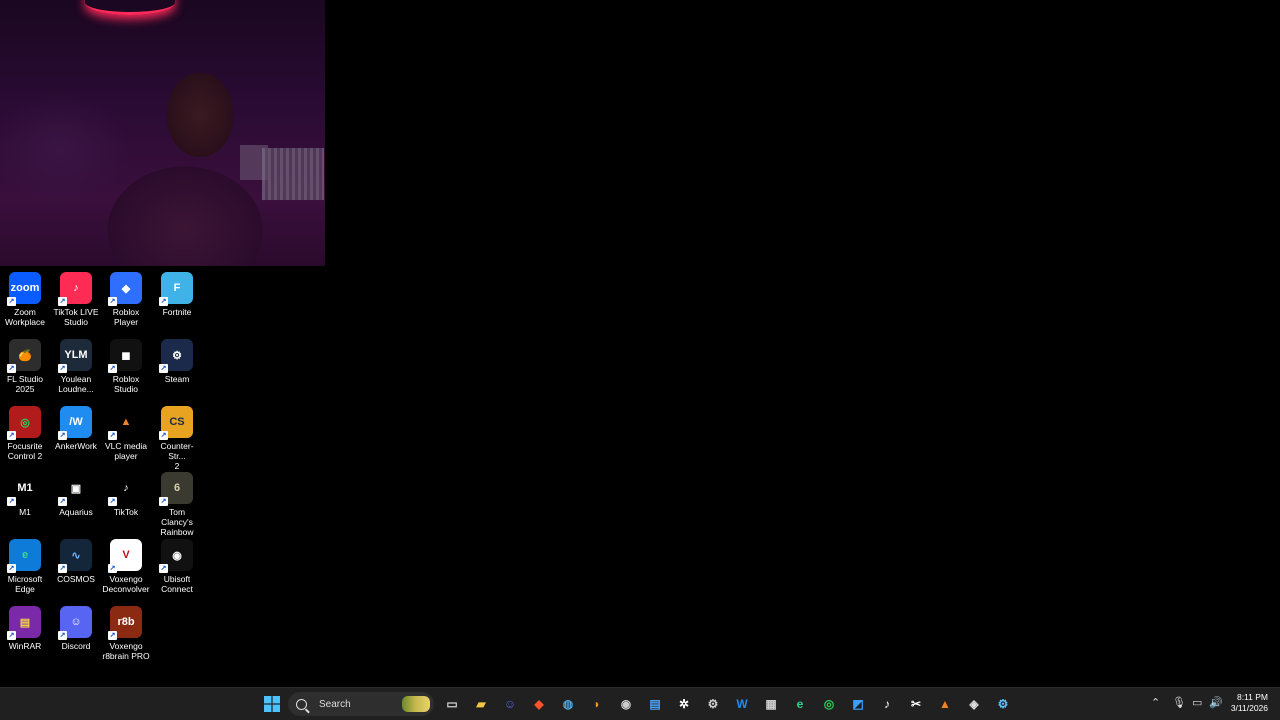 The height and width of the screenshot is (720, 1280). Describe the element at coordinates (126, 298) in the screenshot. I see `desktop-icon: ◆ ↗ Roblox Player` at that location.